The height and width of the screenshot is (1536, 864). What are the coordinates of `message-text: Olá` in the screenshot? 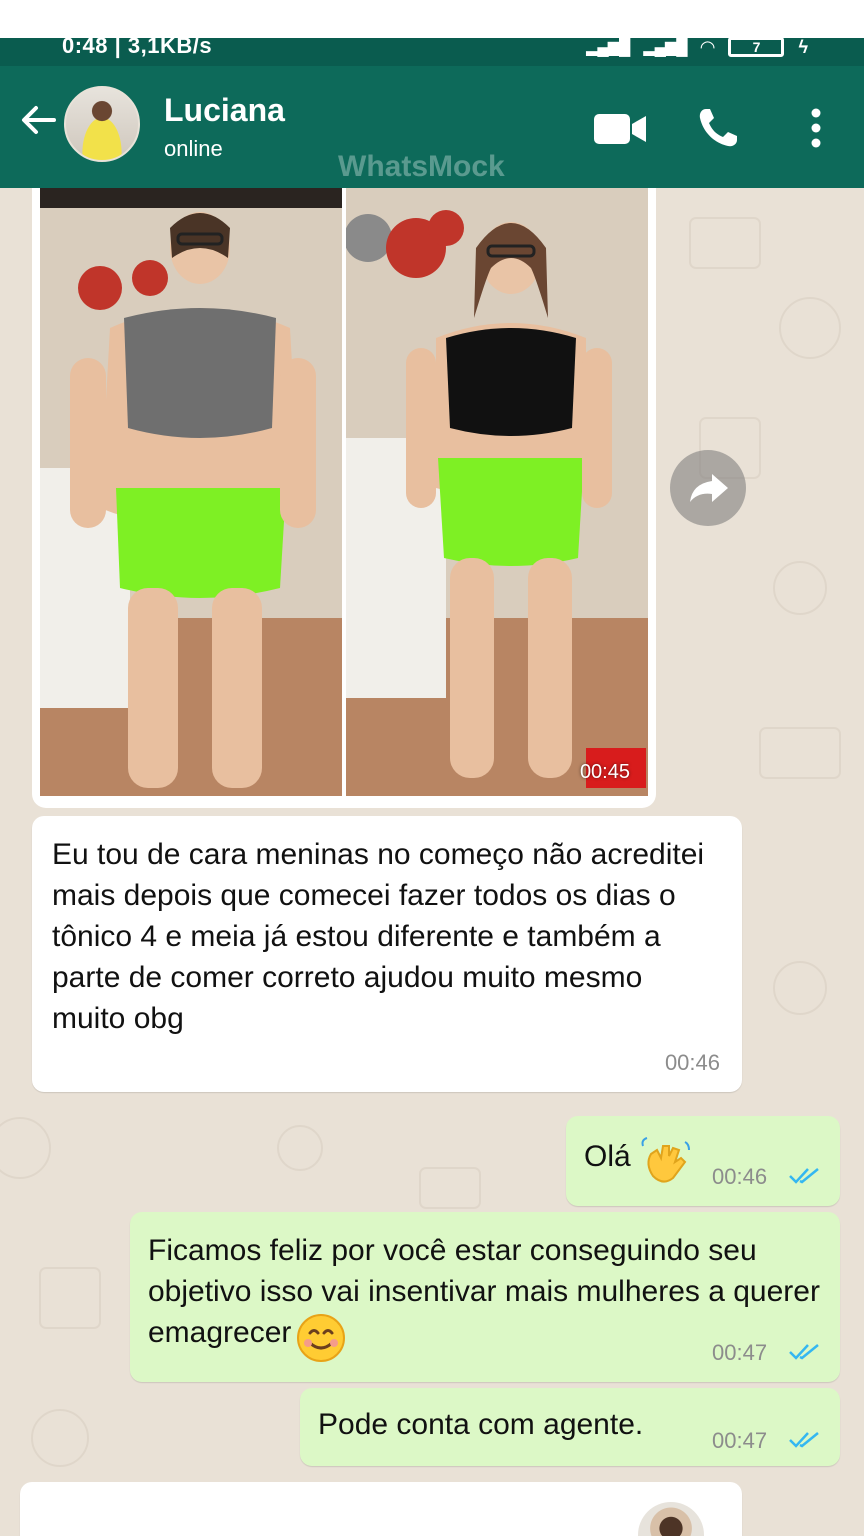 It's located at (607, 1157).